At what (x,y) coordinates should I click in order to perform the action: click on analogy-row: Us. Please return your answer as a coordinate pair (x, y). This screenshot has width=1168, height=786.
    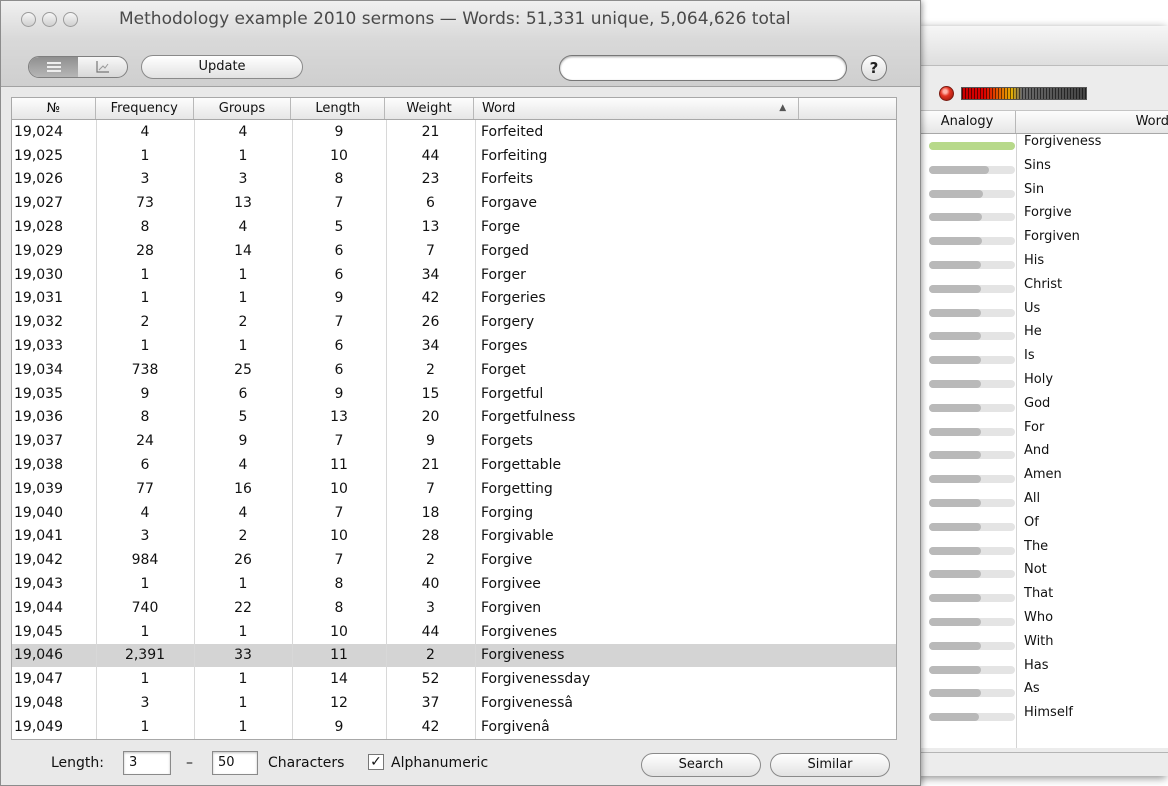
    Looking at the image, I should click on (1043, 313).